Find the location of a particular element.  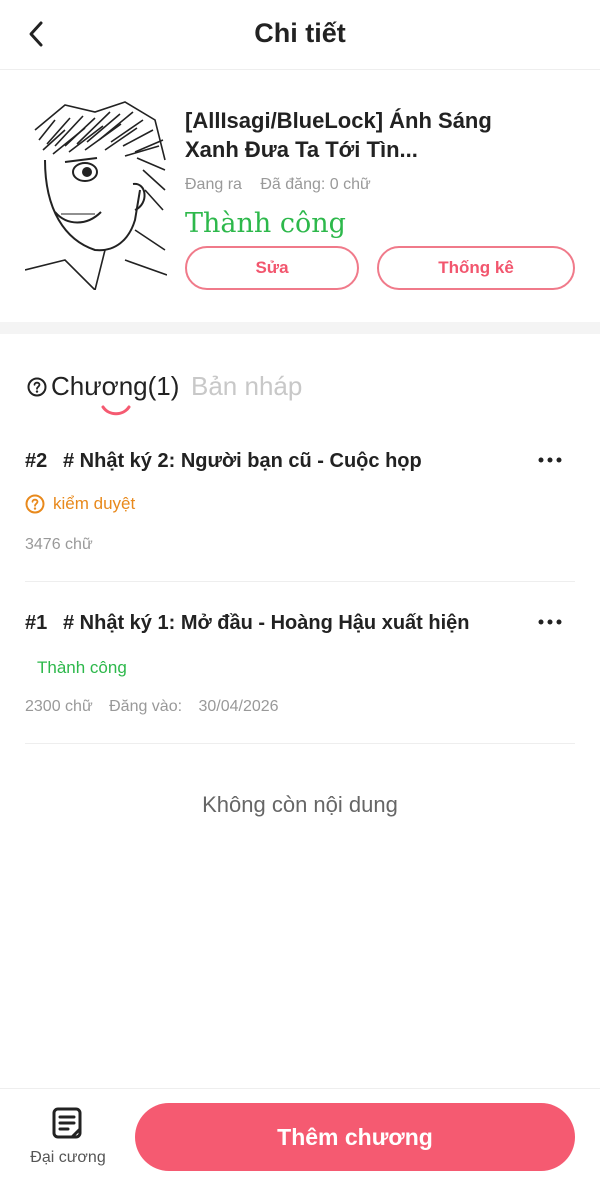

chapter-title: # Nhật ký 2: Người bạn cũ - Cuộc họp is located at coordinates (242, 461).